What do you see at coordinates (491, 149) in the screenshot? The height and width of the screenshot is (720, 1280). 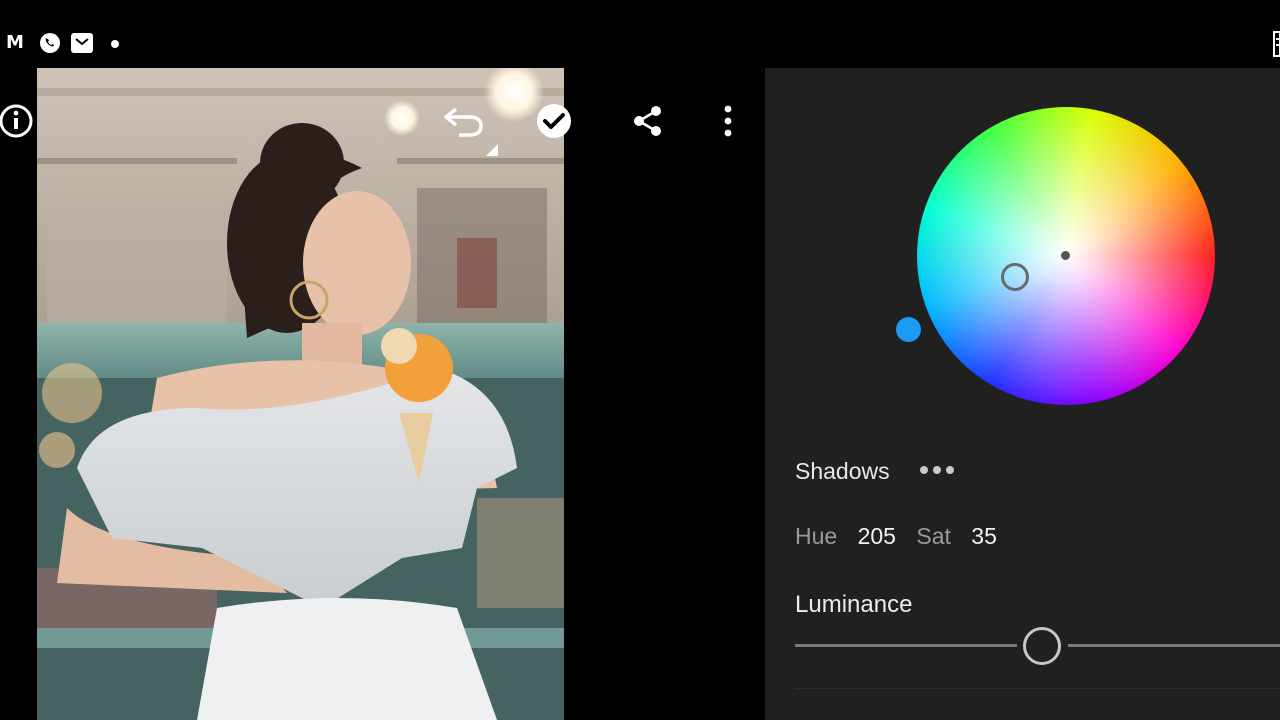 I see `undo-history-corner-icon` at bounding box center [491, 149].